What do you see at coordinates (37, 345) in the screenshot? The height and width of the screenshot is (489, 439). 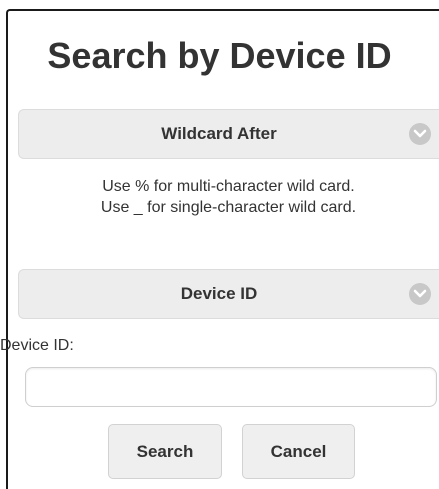 I see `device-id-field-label: Device ID:` at bounding box center [37, 345].